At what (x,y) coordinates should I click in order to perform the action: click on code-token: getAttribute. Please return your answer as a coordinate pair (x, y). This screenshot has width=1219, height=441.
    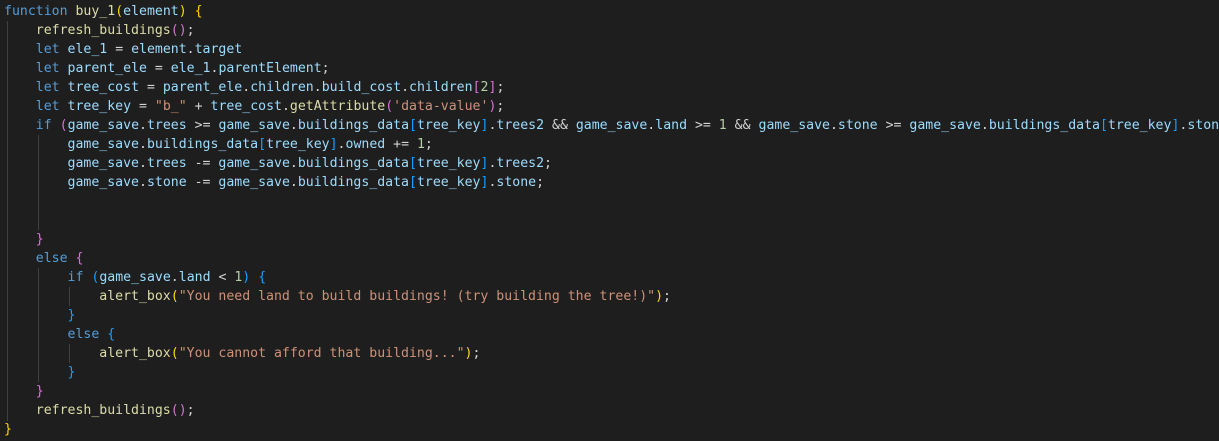
    Looking at the image, I should click on (337, 106).